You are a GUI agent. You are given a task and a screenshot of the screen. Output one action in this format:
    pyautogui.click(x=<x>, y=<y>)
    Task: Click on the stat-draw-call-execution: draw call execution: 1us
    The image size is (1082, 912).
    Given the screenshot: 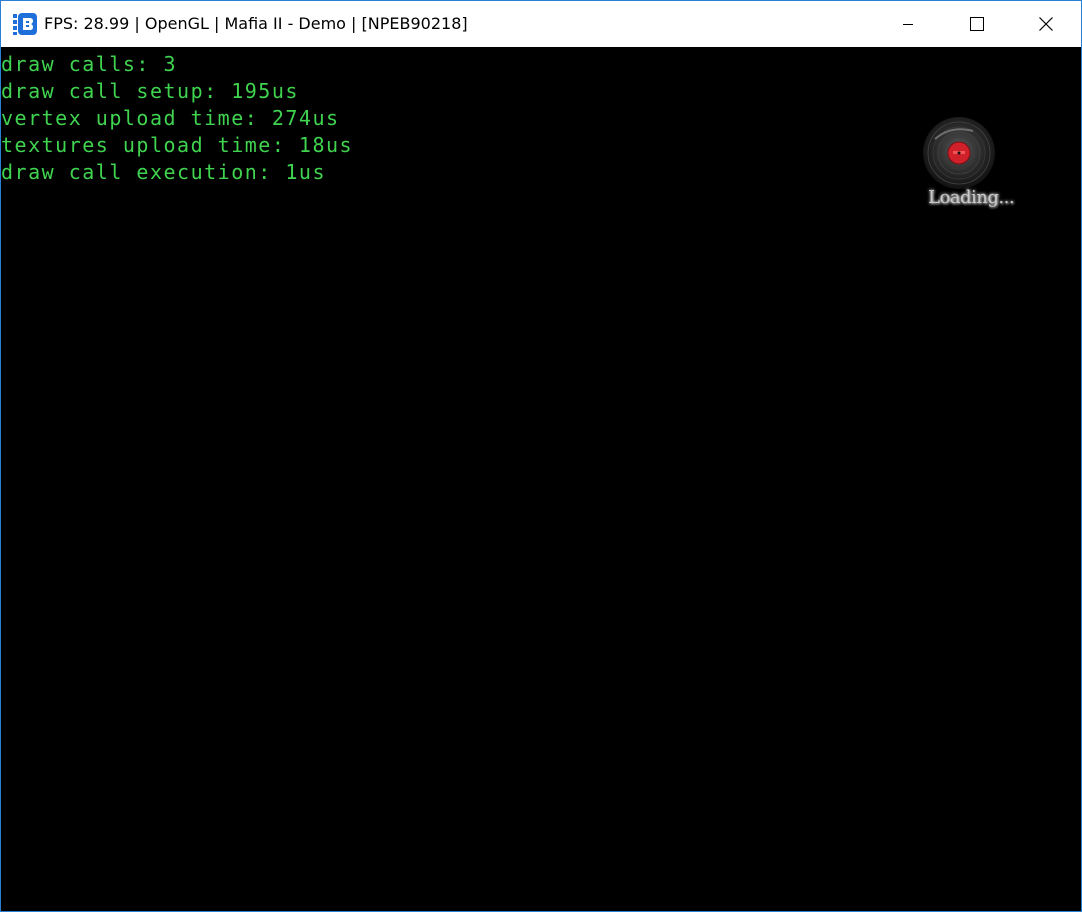 What is the action you would take?
    pyautogui.click(x=163, y=172)
    